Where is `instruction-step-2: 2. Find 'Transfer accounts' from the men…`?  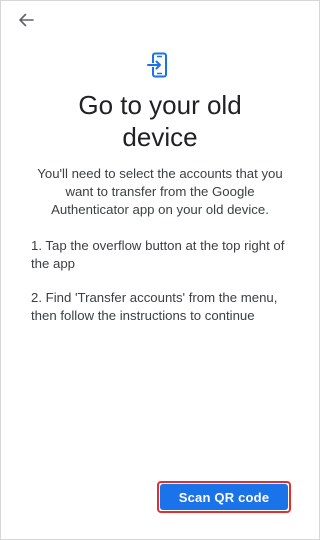 instruction-step-2: 2. Find 'Transfer accounts' from the men… is located at coordinates (154, 306).